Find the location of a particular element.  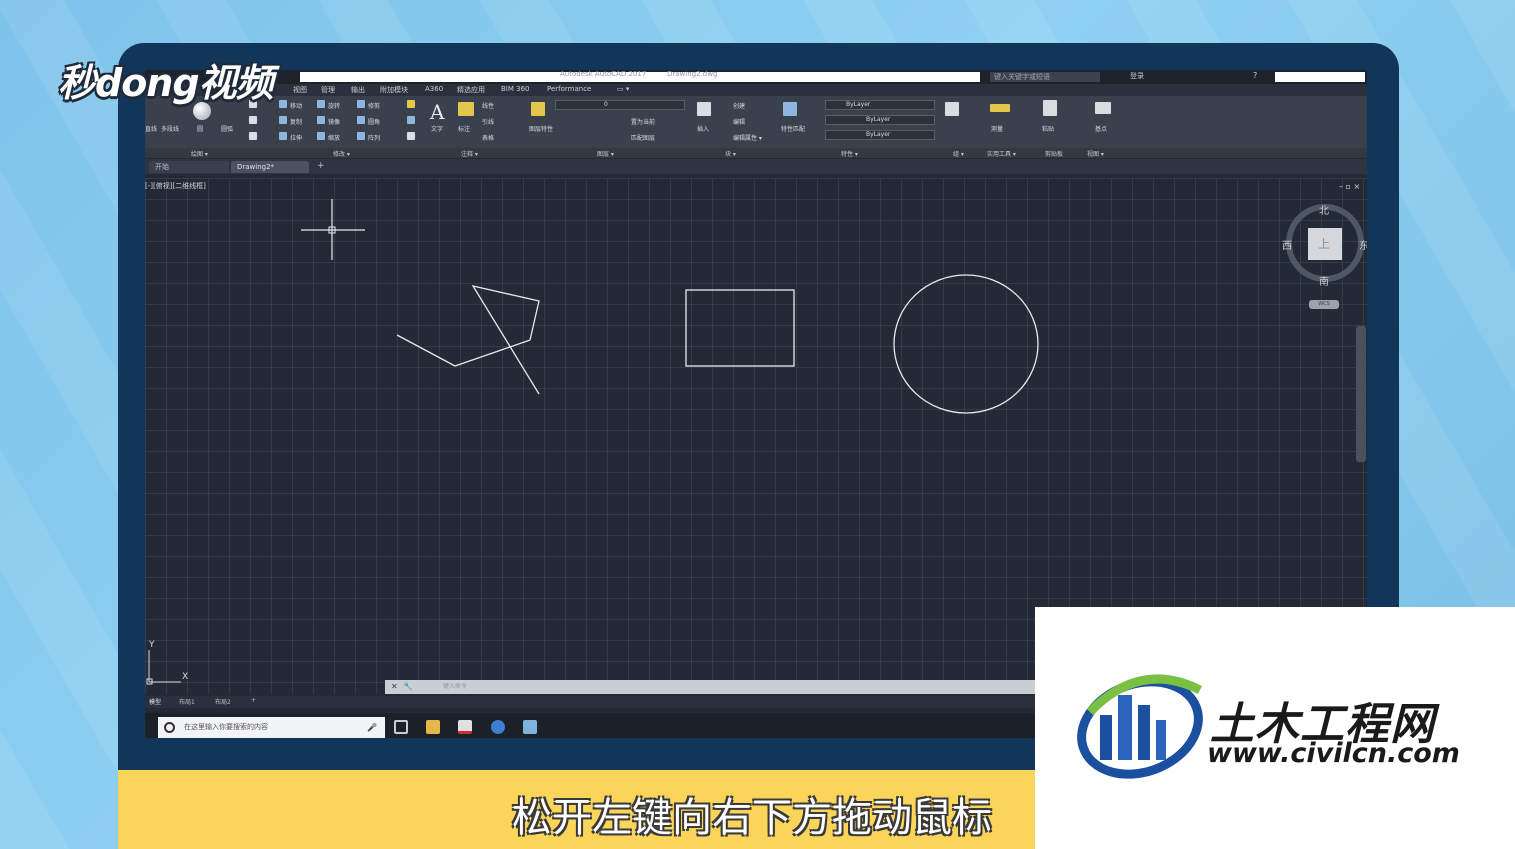

miaodong-logo: 秒dong视频 is located at coordinates (166, 83).